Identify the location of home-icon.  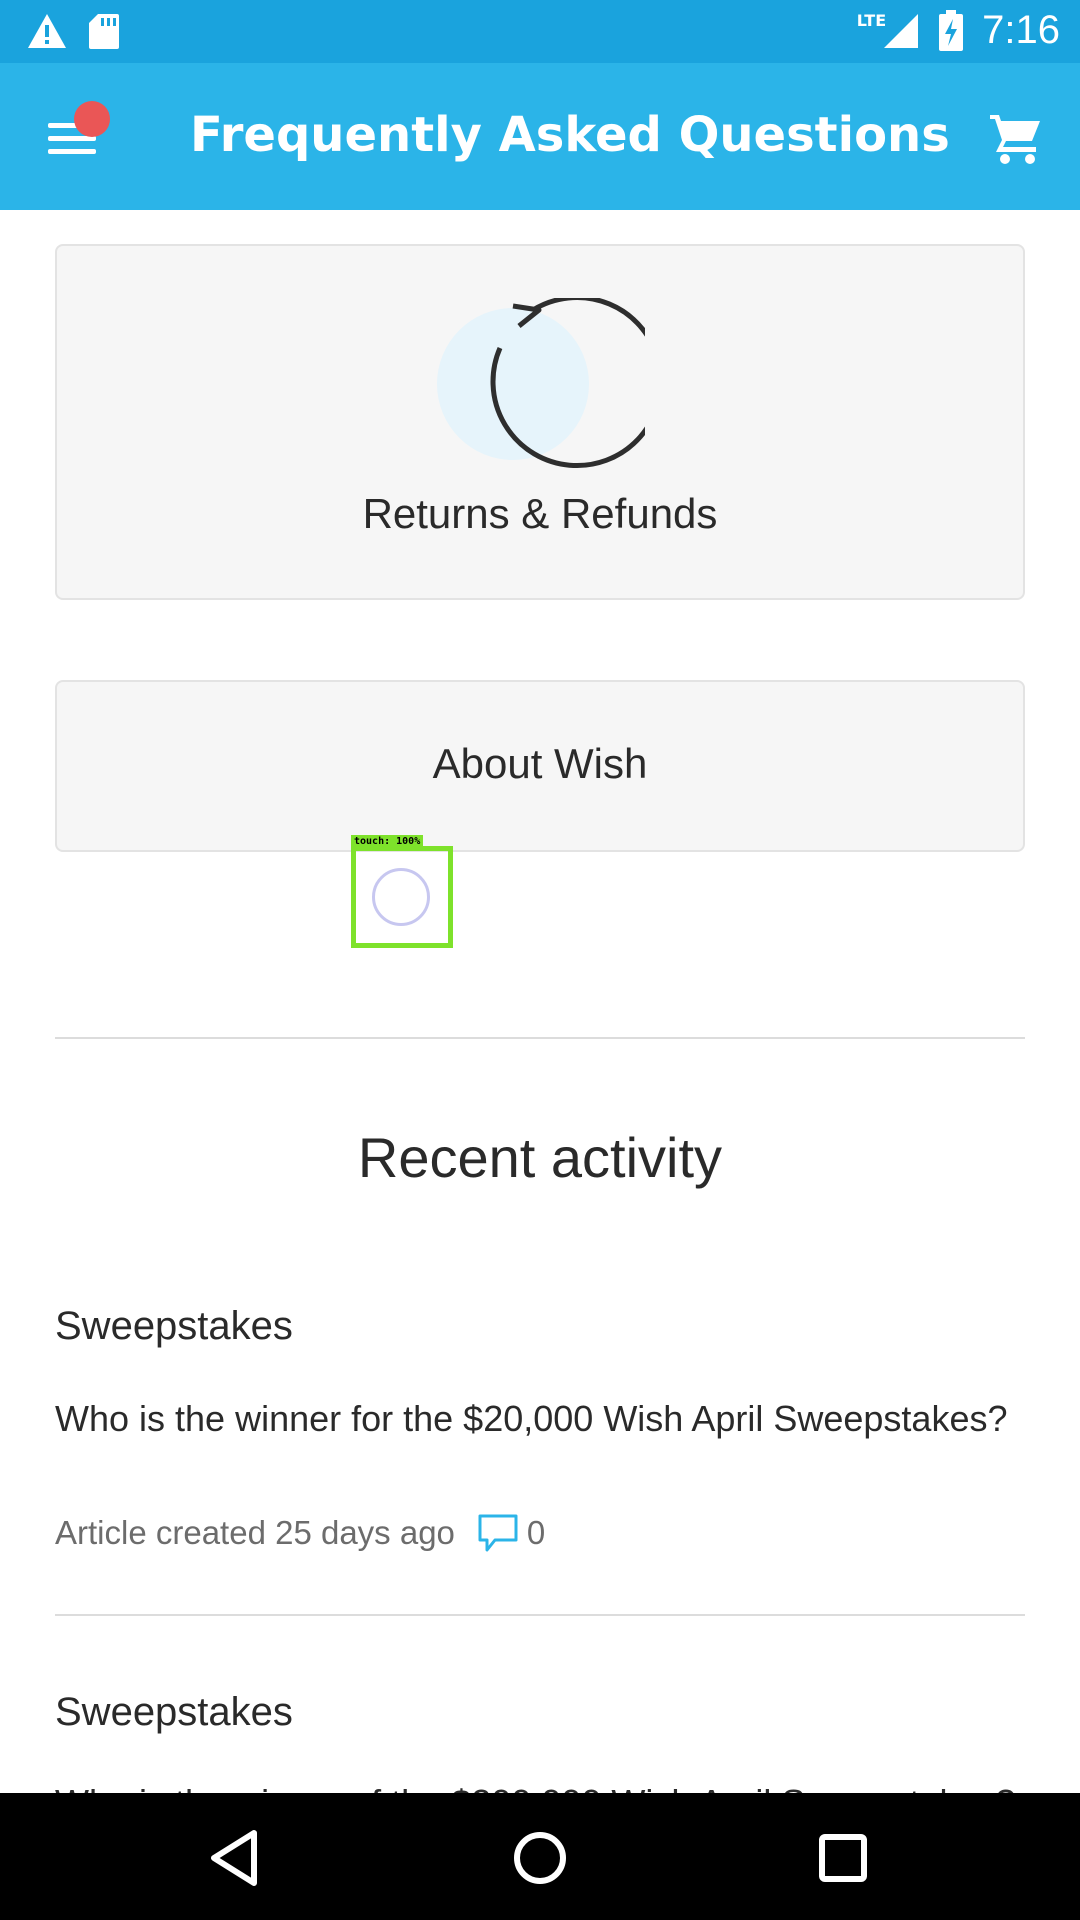
(540, 1858).